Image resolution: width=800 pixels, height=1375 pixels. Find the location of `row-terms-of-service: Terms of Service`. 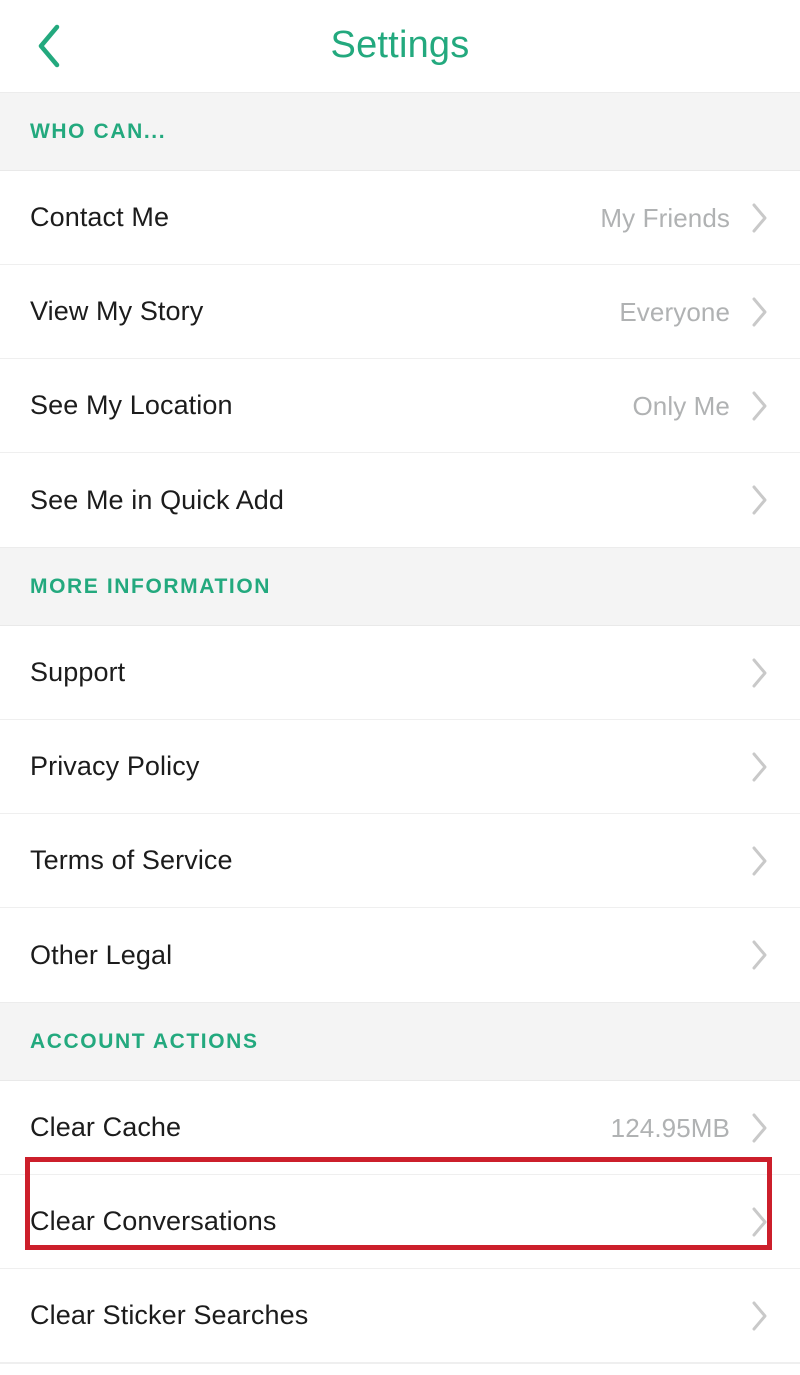

row-terms-of-service: Terms of Service is located at coordinates (400, 861).